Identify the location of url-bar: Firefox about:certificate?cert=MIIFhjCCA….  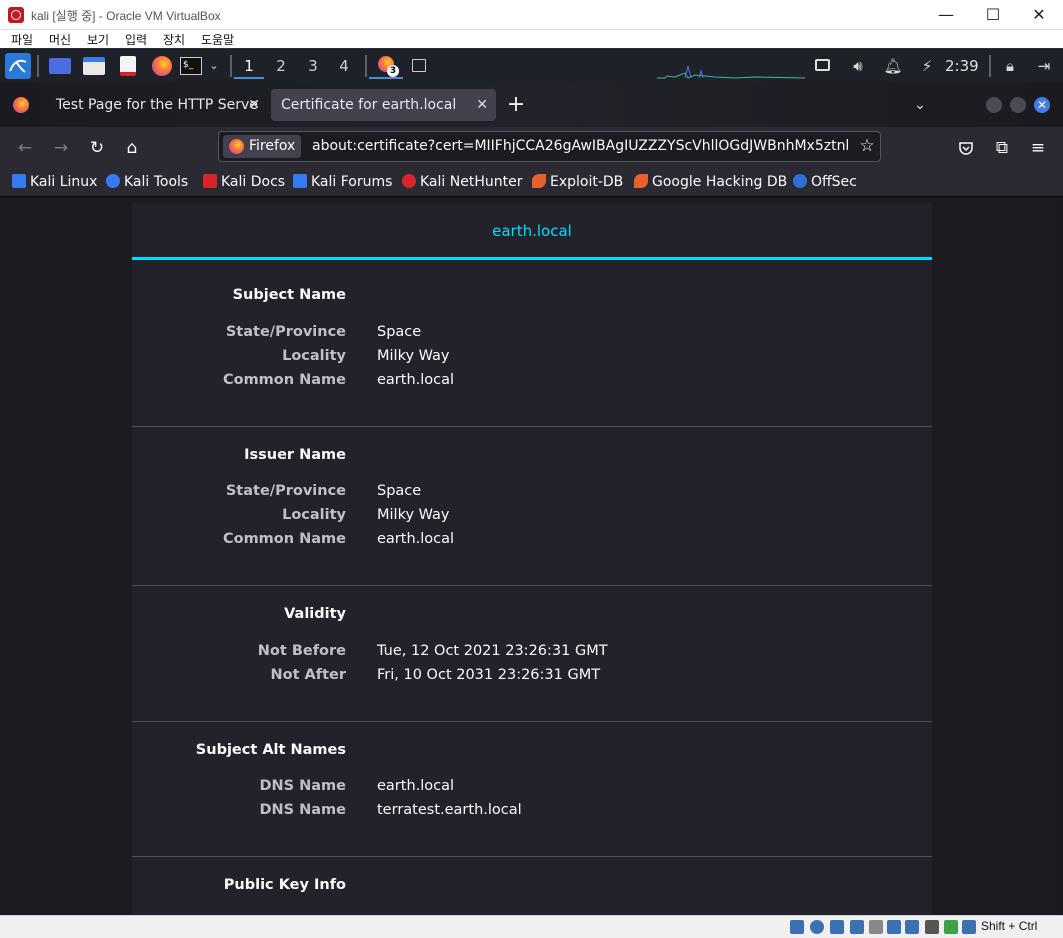
(549, 146).